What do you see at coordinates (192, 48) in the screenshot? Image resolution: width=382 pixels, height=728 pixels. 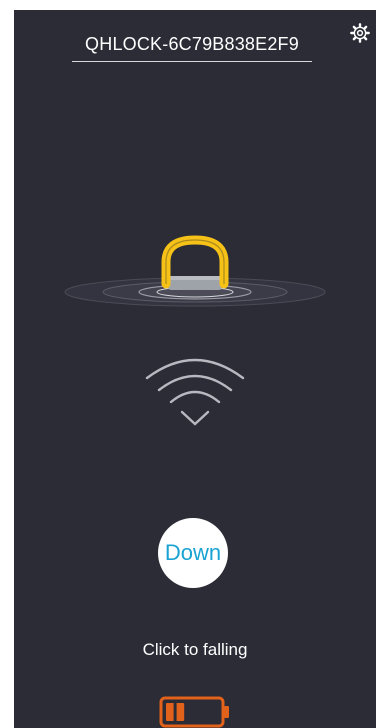 I see `device-name-title: QHLOCK-6C79B838E2F9` at bounding box center [192, 48].